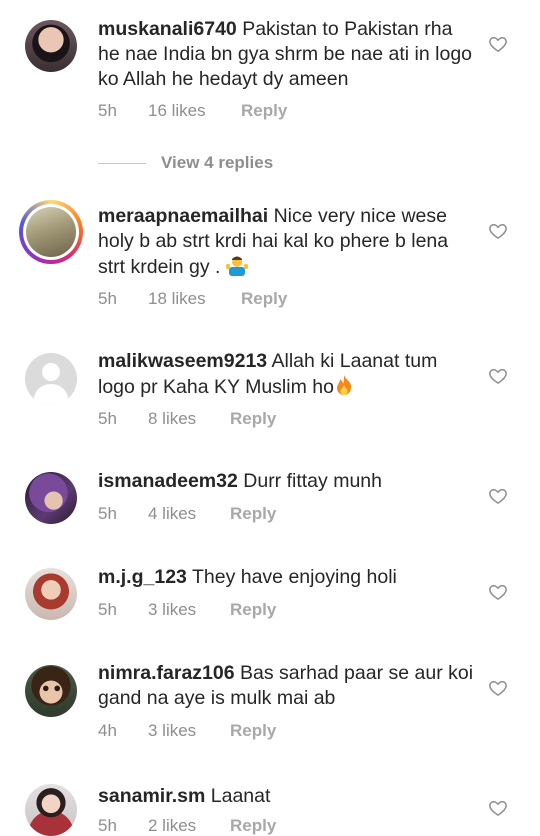 This screenshot has width=540, height=836. I want to click on comment-likes: 2 likes, so click(189, 826).